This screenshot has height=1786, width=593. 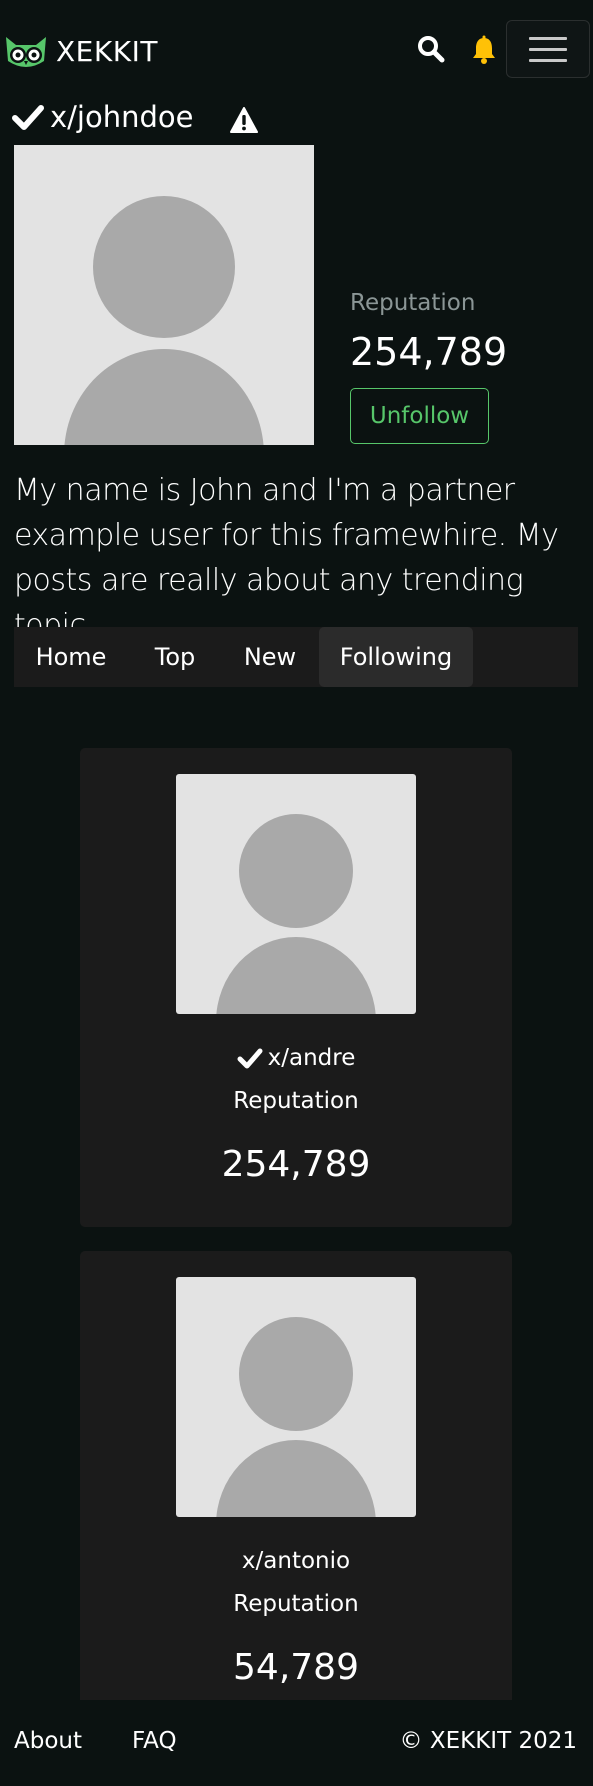 What do you see at coordinates (548, 38) in the screenshot?
I see `hamburger-menu-icon` at bounding box center [548, 38].